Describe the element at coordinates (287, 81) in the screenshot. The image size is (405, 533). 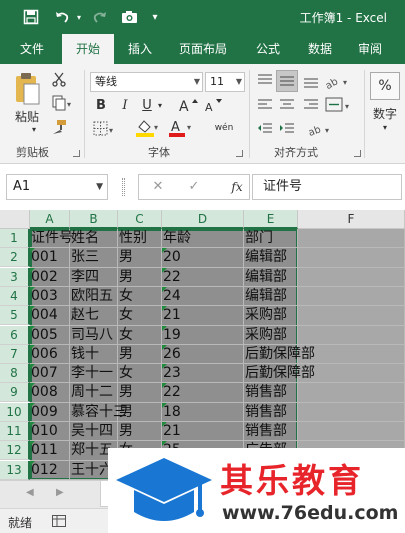
I see `align-middle-icon` at that location.